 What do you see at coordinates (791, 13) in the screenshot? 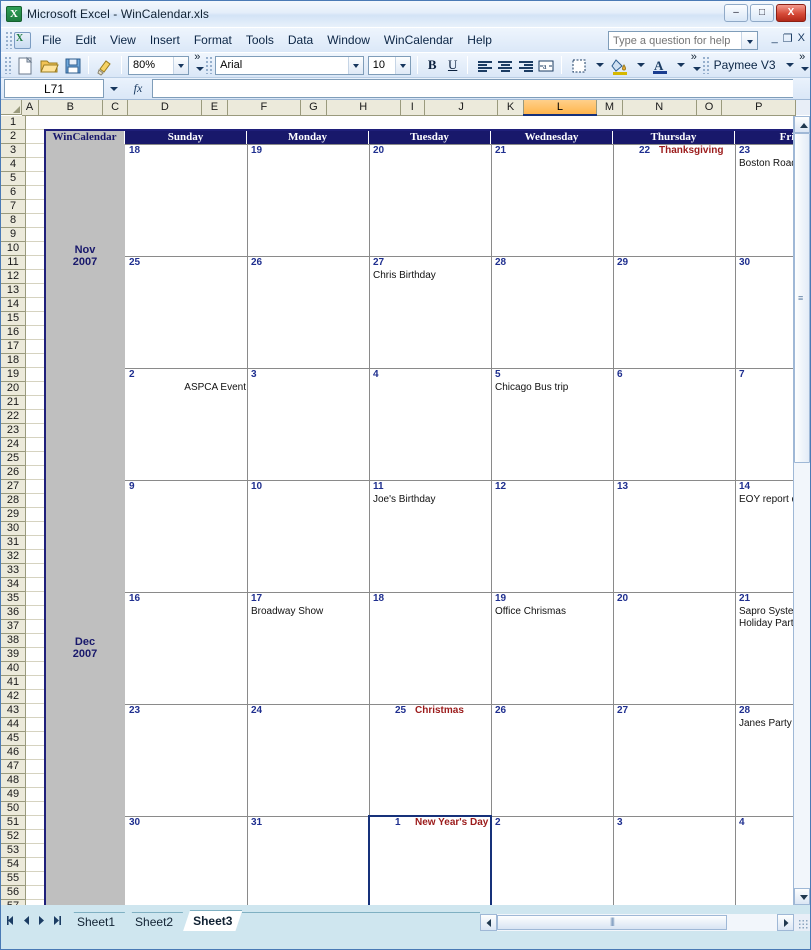
I see `close-button: X` at bounding box center [791, 13].